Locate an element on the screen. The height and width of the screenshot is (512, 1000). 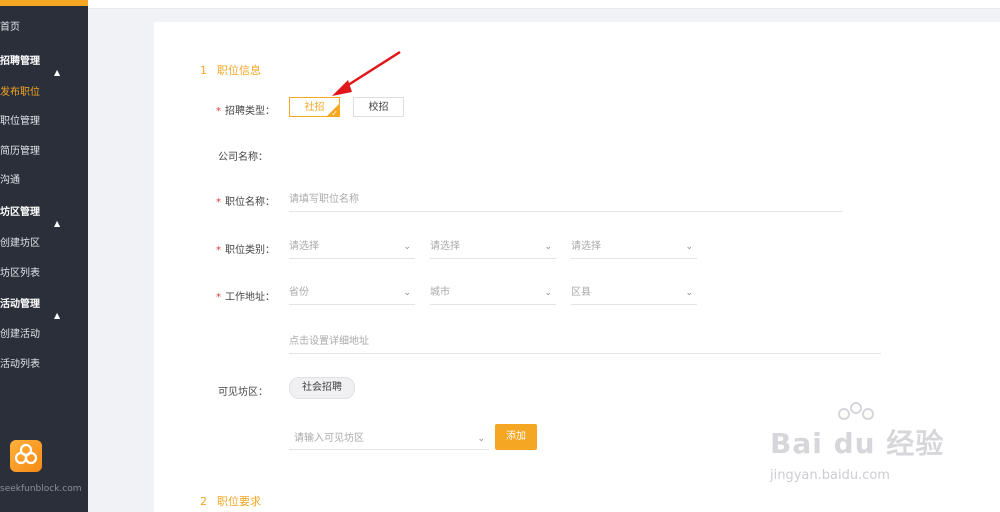
sidebar-top-accent is located at coordinates (44, 3).